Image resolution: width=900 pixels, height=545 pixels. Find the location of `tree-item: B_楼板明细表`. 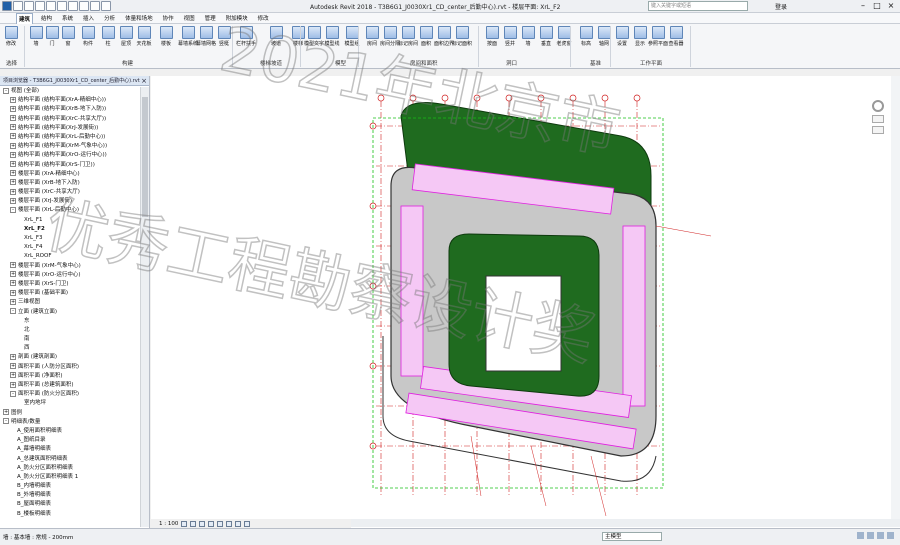

tree-item: B_楼板明细表 is located at coordinates (70, 514).